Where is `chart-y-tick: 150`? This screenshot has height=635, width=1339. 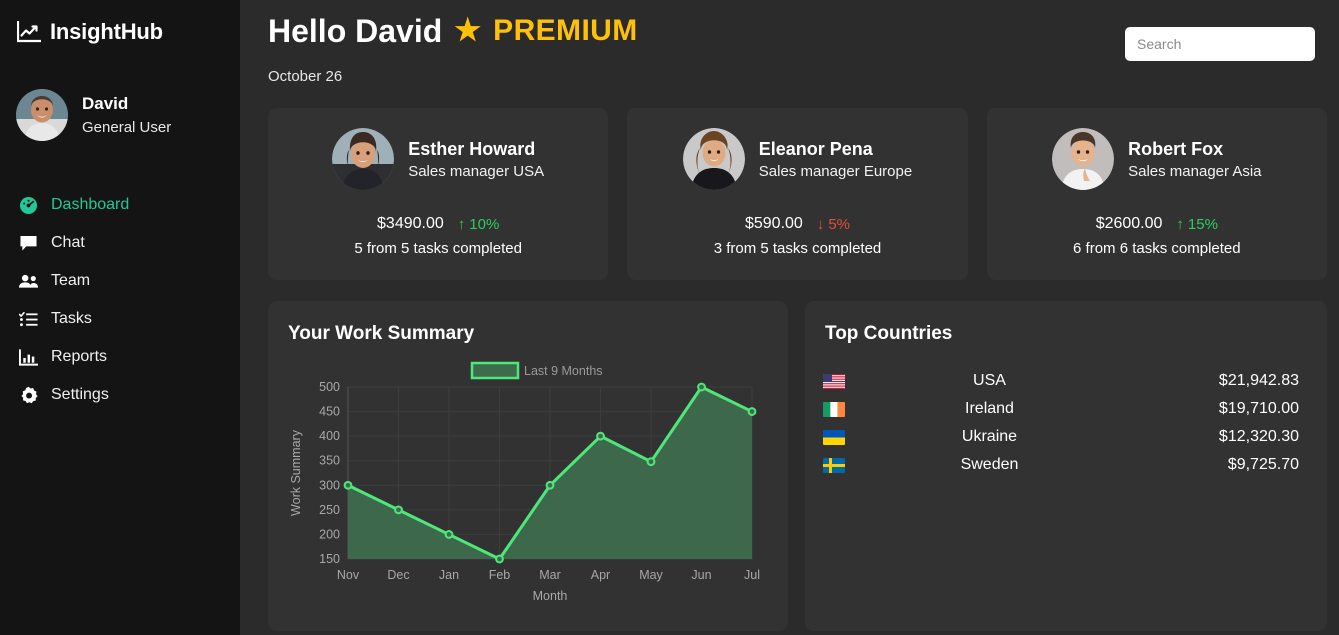 chart-y-tick: 150 is located at coordinates (329, 559).